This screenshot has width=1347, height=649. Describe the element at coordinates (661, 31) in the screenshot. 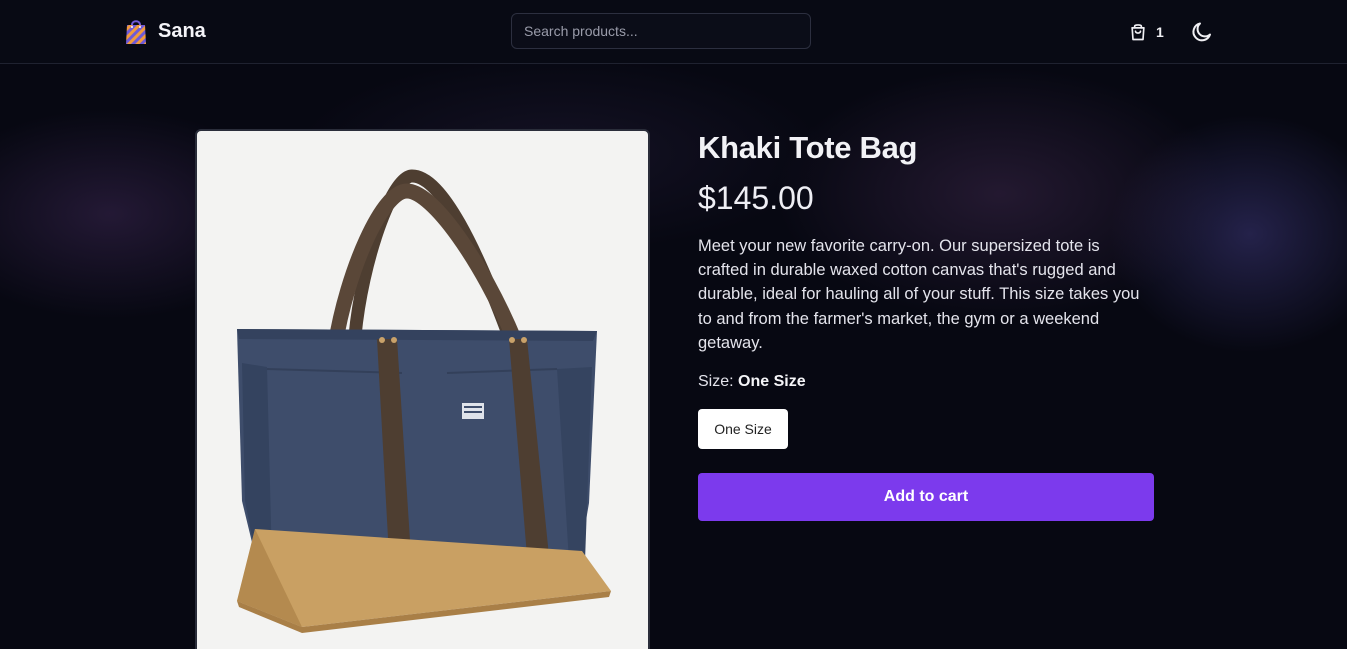

I see `search-input` at that location.